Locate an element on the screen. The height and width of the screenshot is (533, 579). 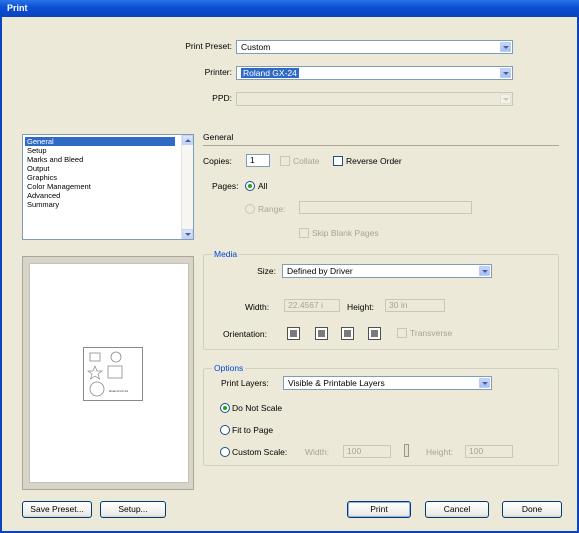
print-preset-select: Custom is located at coordinates (374, 47).